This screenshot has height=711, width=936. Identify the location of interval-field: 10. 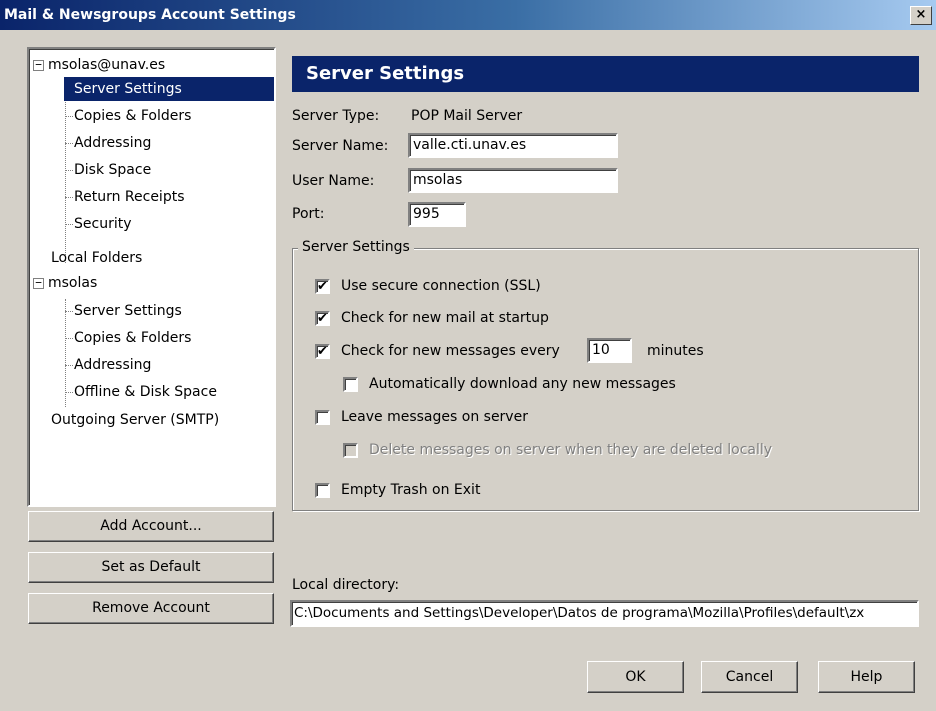
(609, 350).